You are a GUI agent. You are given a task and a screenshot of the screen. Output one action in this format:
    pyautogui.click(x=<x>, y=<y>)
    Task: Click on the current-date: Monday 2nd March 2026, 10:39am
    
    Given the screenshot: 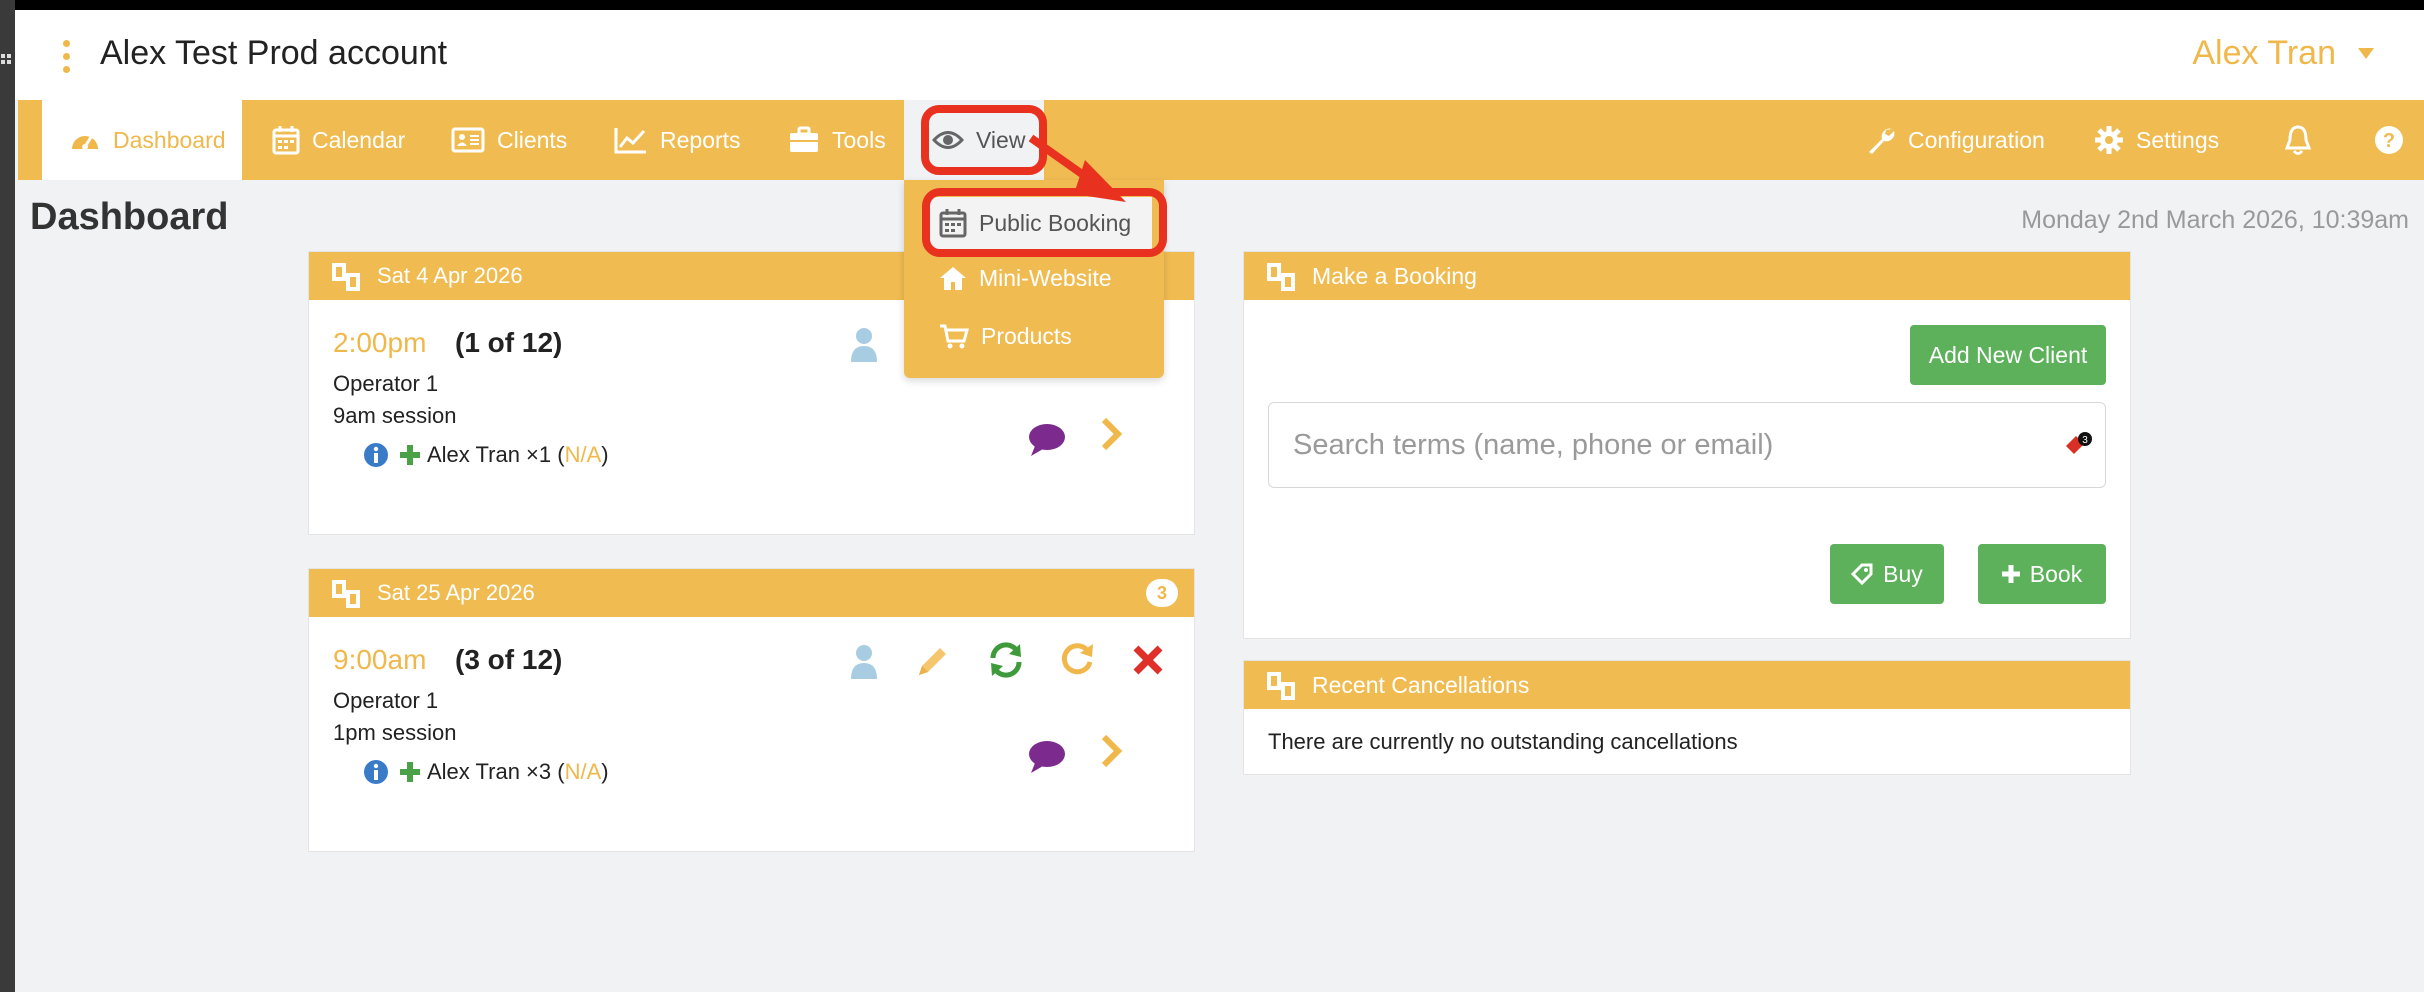 What is the action you would take?
    pyautogui.click(x=2215, y=220)
    